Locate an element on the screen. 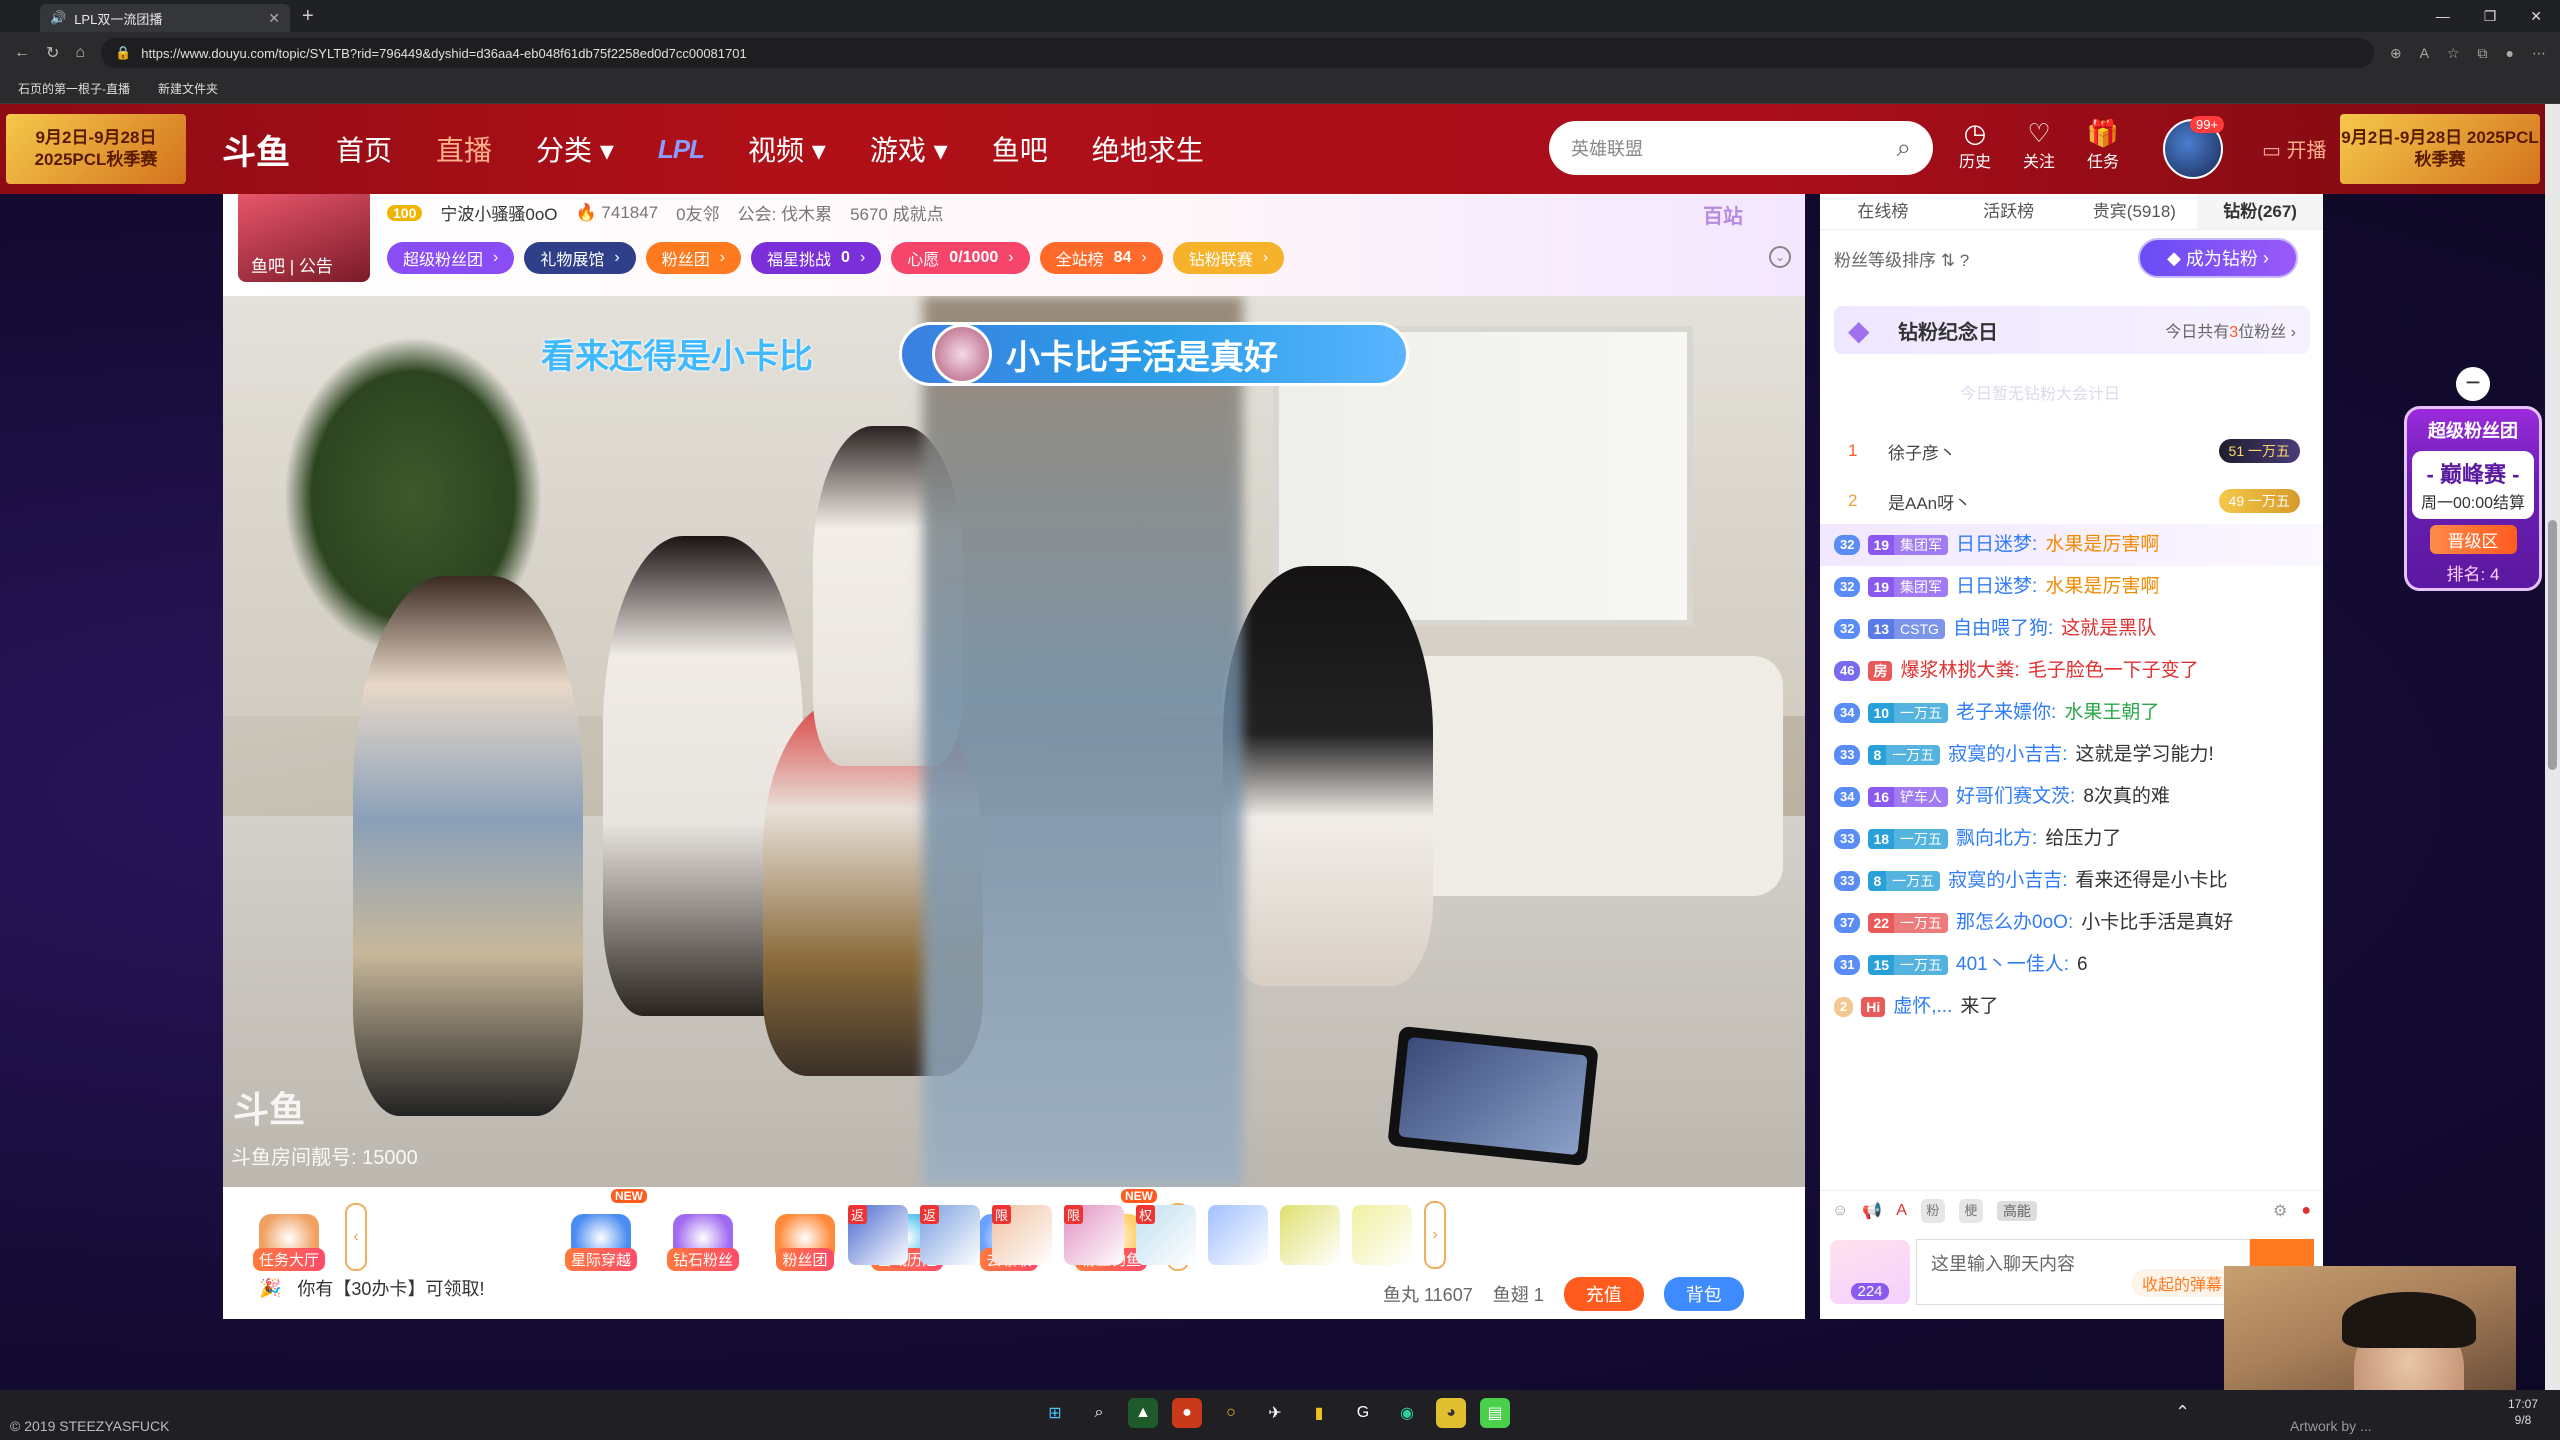 The height and width of the screenshot is (1440, 2560). fan-tag: 13 CSTG is located at coordinates (1906, 629).